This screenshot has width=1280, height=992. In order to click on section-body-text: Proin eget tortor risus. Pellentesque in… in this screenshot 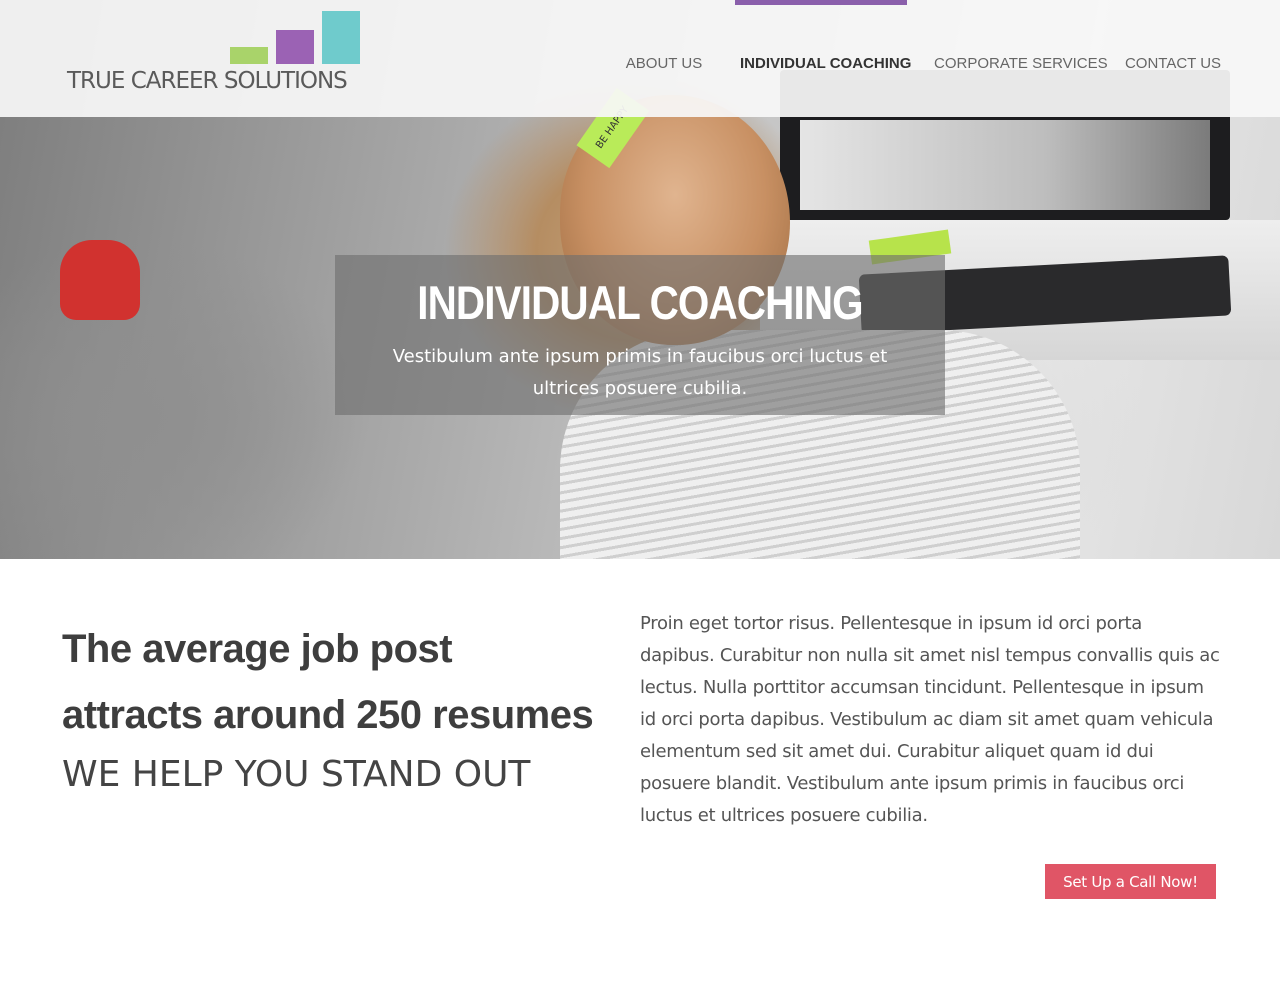, I will do `click(930, 719)`.